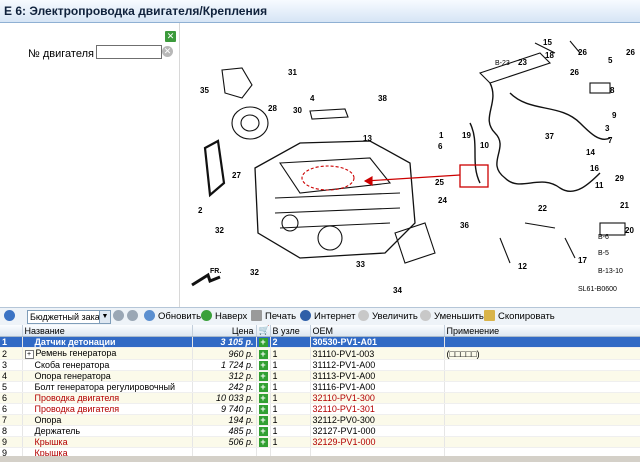 The height and width of the screenshot is (462, 640). I want to click on part-oem: 31113-PV1-A00, so click(377, 376).